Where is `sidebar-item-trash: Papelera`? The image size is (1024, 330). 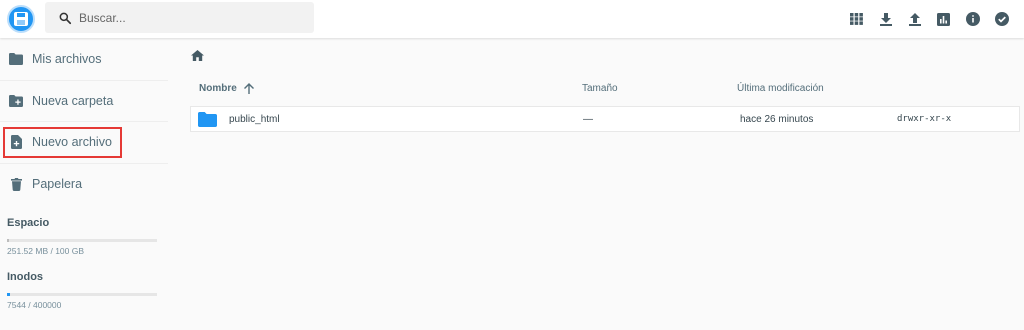
sidebar-item-trash: Papelera is located at coordinates (84, 185).